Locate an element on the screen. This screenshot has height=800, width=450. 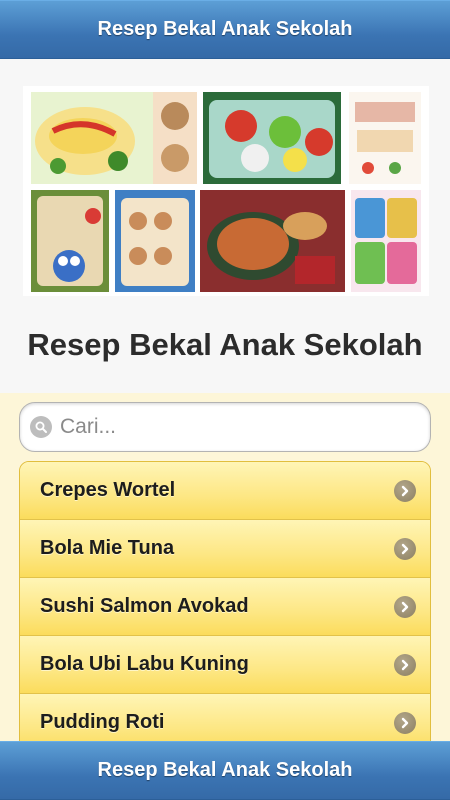
app-footer: Resep Bekal Anak Sekolah is located at coordinates (225, 770).